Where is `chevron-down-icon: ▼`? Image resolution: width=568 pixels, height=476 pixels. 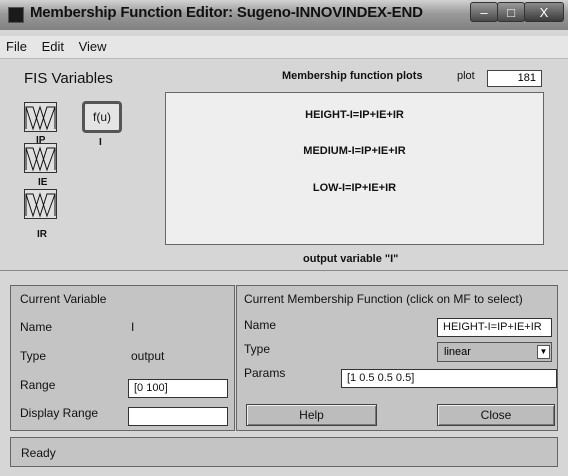 chevron-down-icon: ▼ is located at coordinates (543, 352).